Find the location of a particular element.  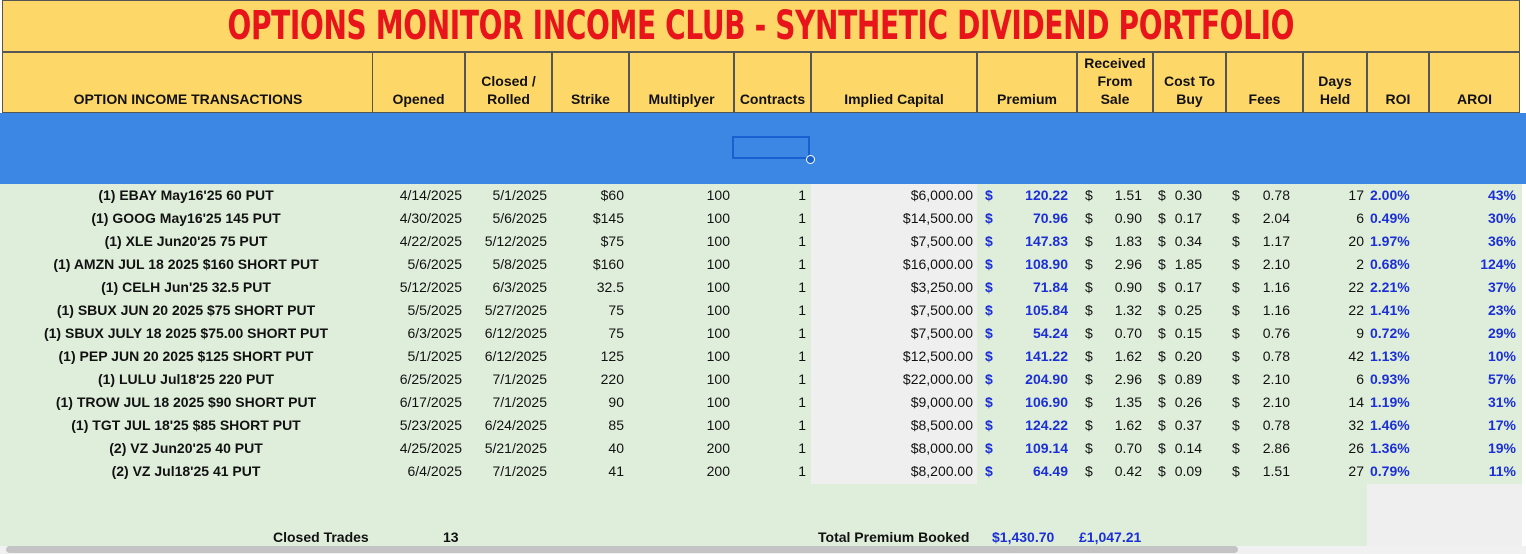

premium-value: 71.84 is located at coordinates (1034, 287).